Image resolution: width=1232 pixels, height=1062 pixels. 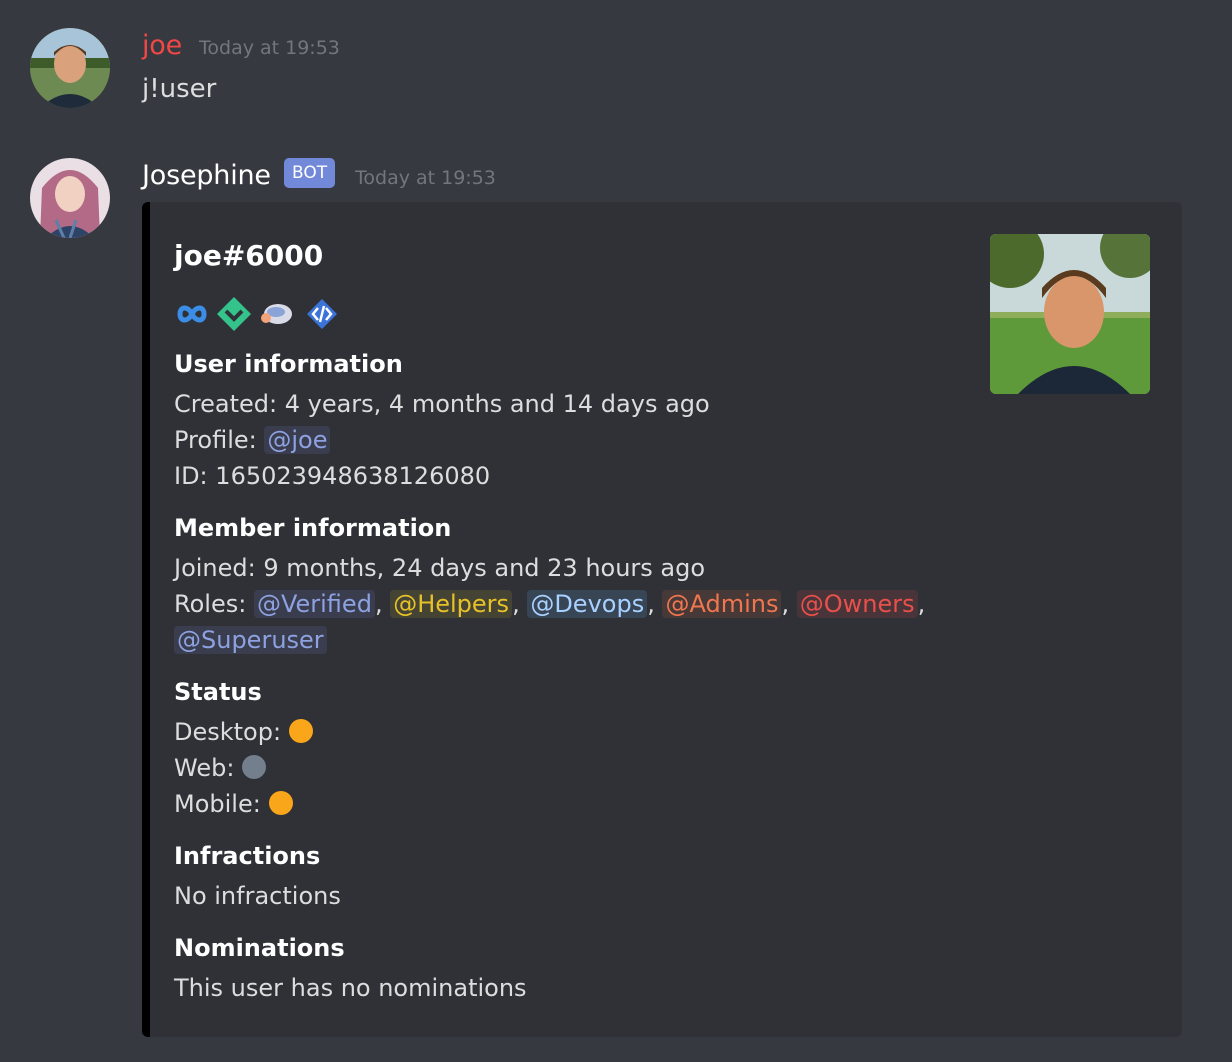 What do you see at coordinates (249, 255) in the screenshot?
I see `embed-title: joe#6000` at bounding box center [249, 255].